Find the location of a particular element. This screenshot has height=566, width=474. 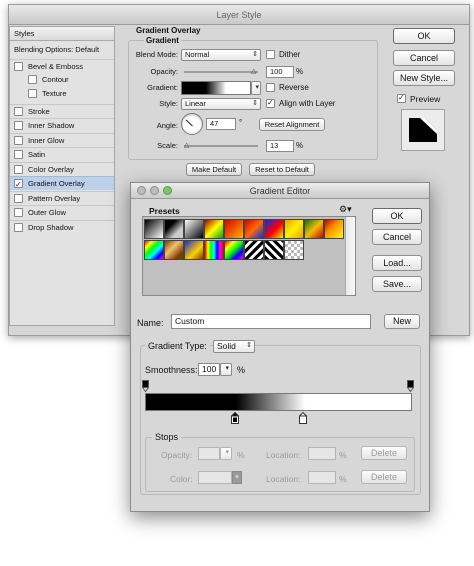

scale-field: 13 is located at coordinates (280, 146).